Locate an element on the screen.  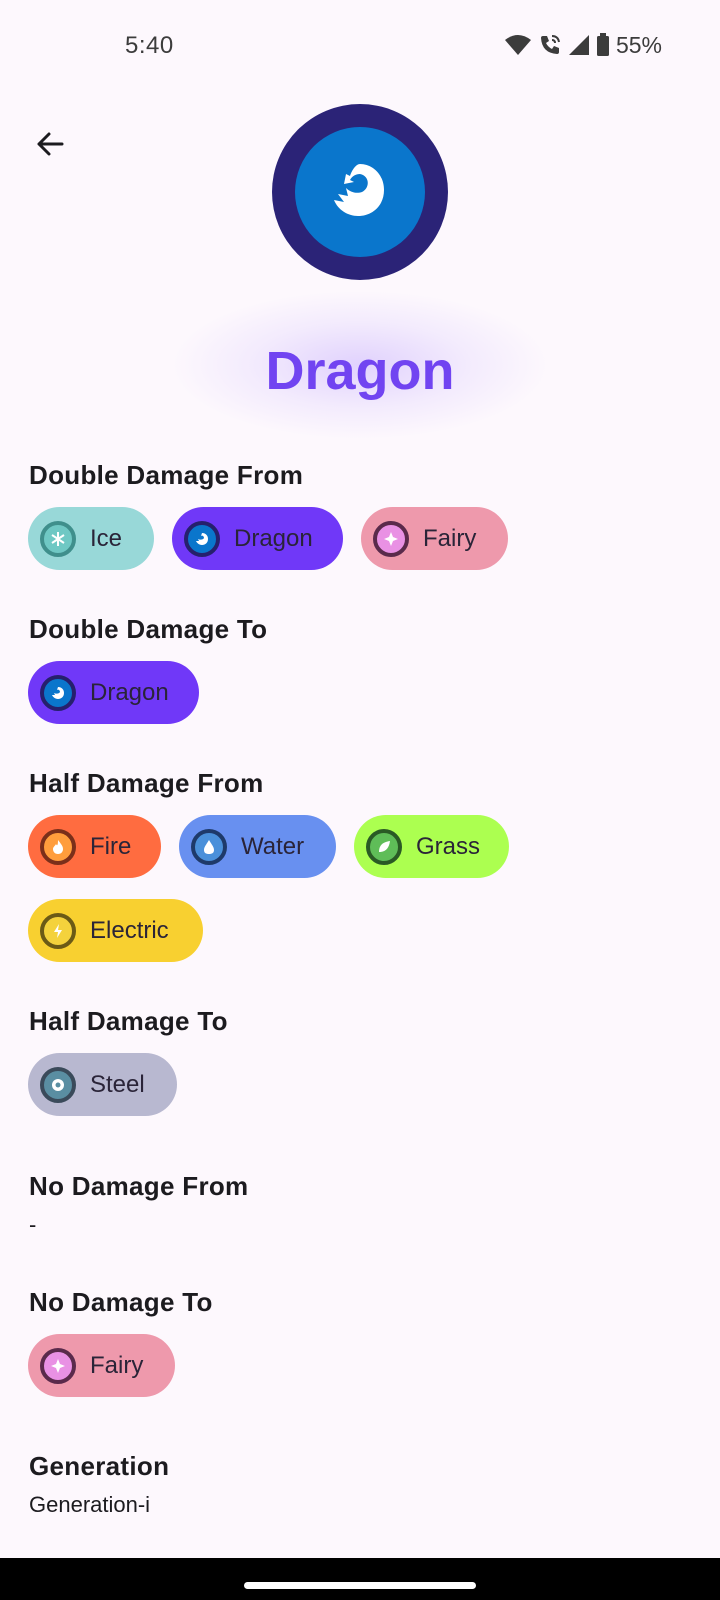
system-nav-bar is located at coordinates (360, 1579).